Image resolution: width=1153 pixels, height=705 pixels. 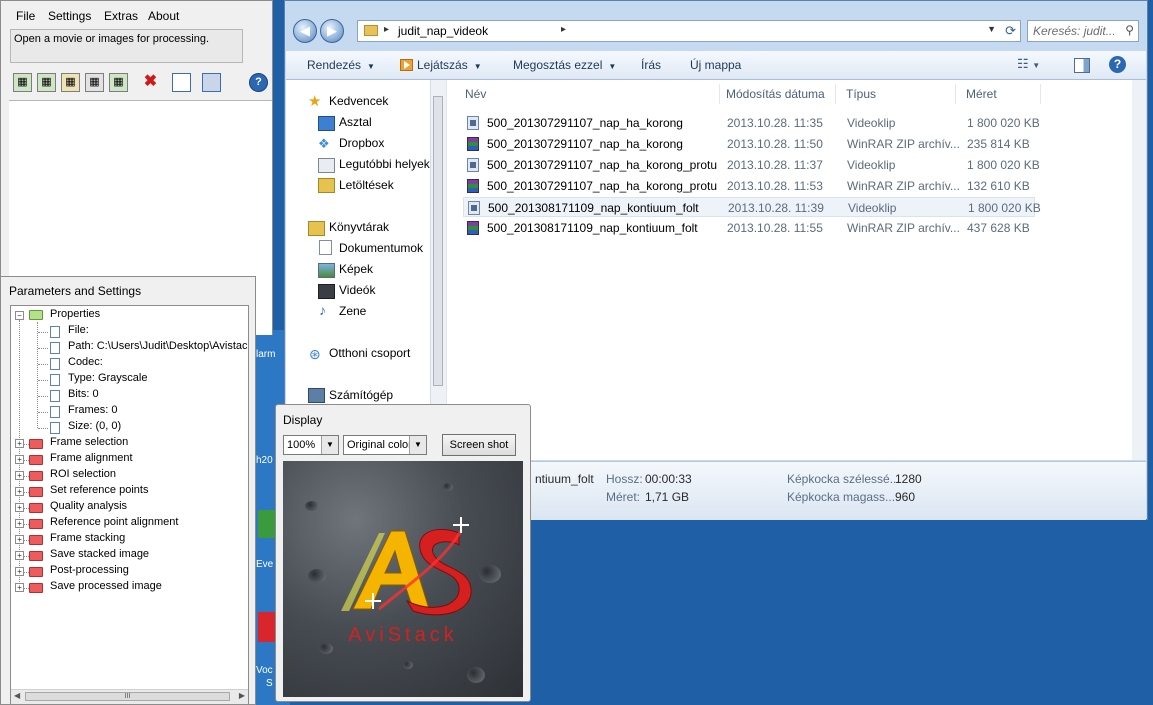 I want to click on address-bar: ▸ judit_nap_videok ▸ ▼ ⟳, so click(x=689, y=31).